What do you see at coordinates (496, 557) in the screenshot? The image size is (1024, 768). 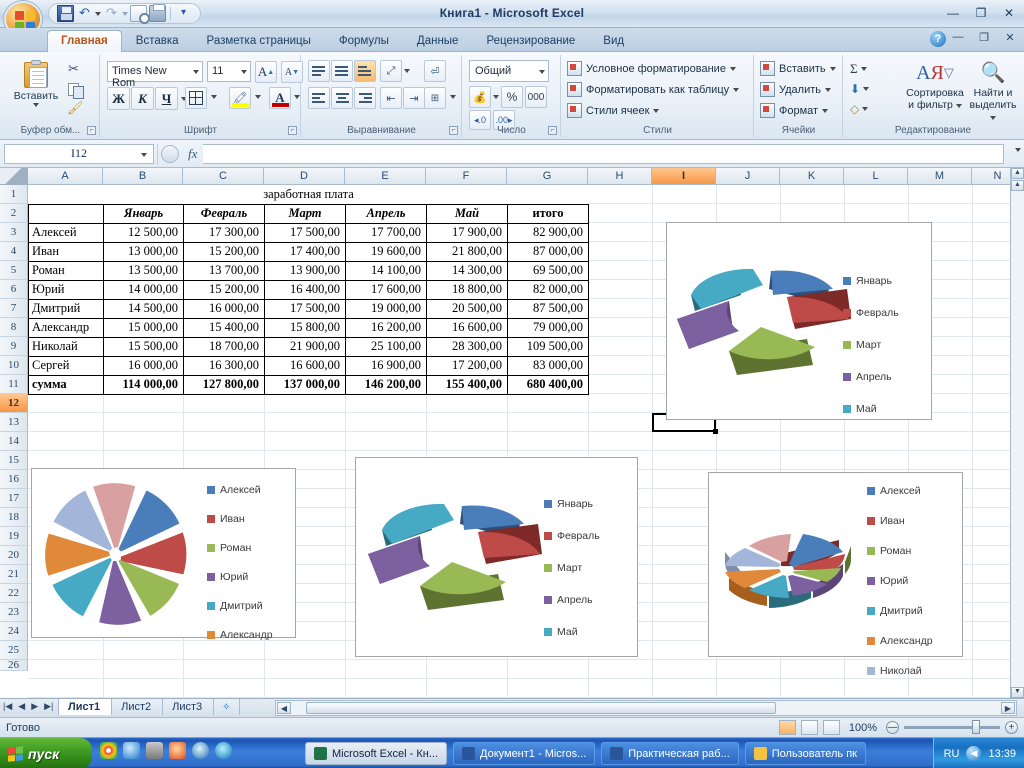 I see `chart-months-bottom-middle: Январь Февраль Март Апрель Май` at bounding box center [496, 557].